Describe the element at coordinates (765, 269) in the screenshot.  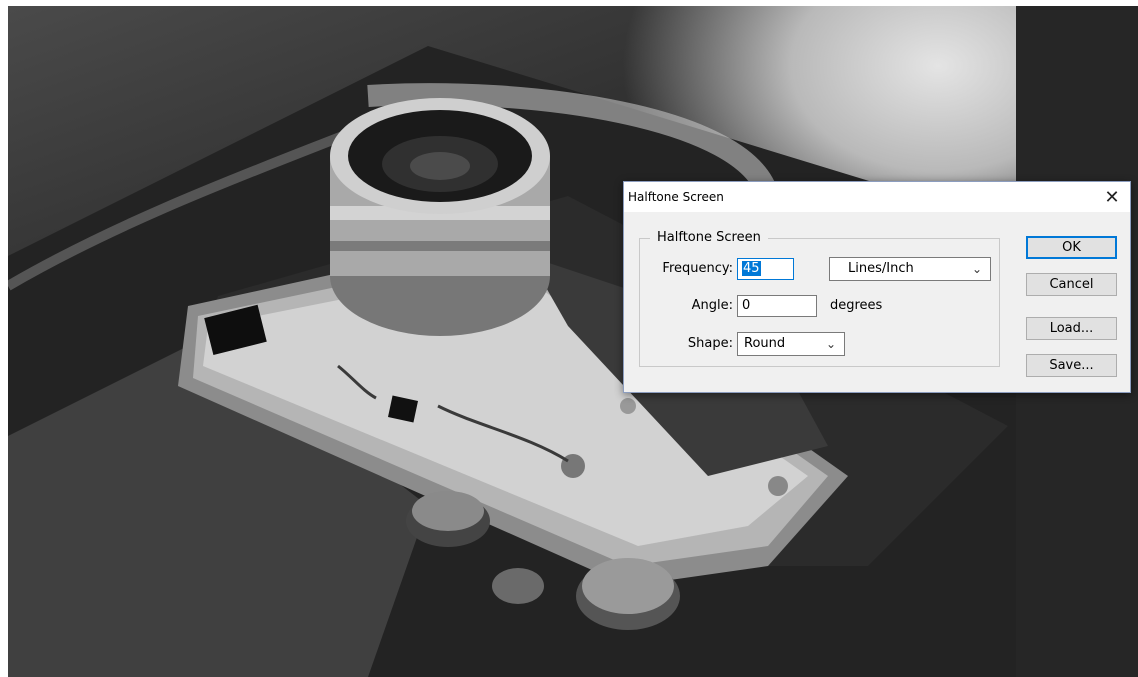
I see `frequency-input: 45` at that location.